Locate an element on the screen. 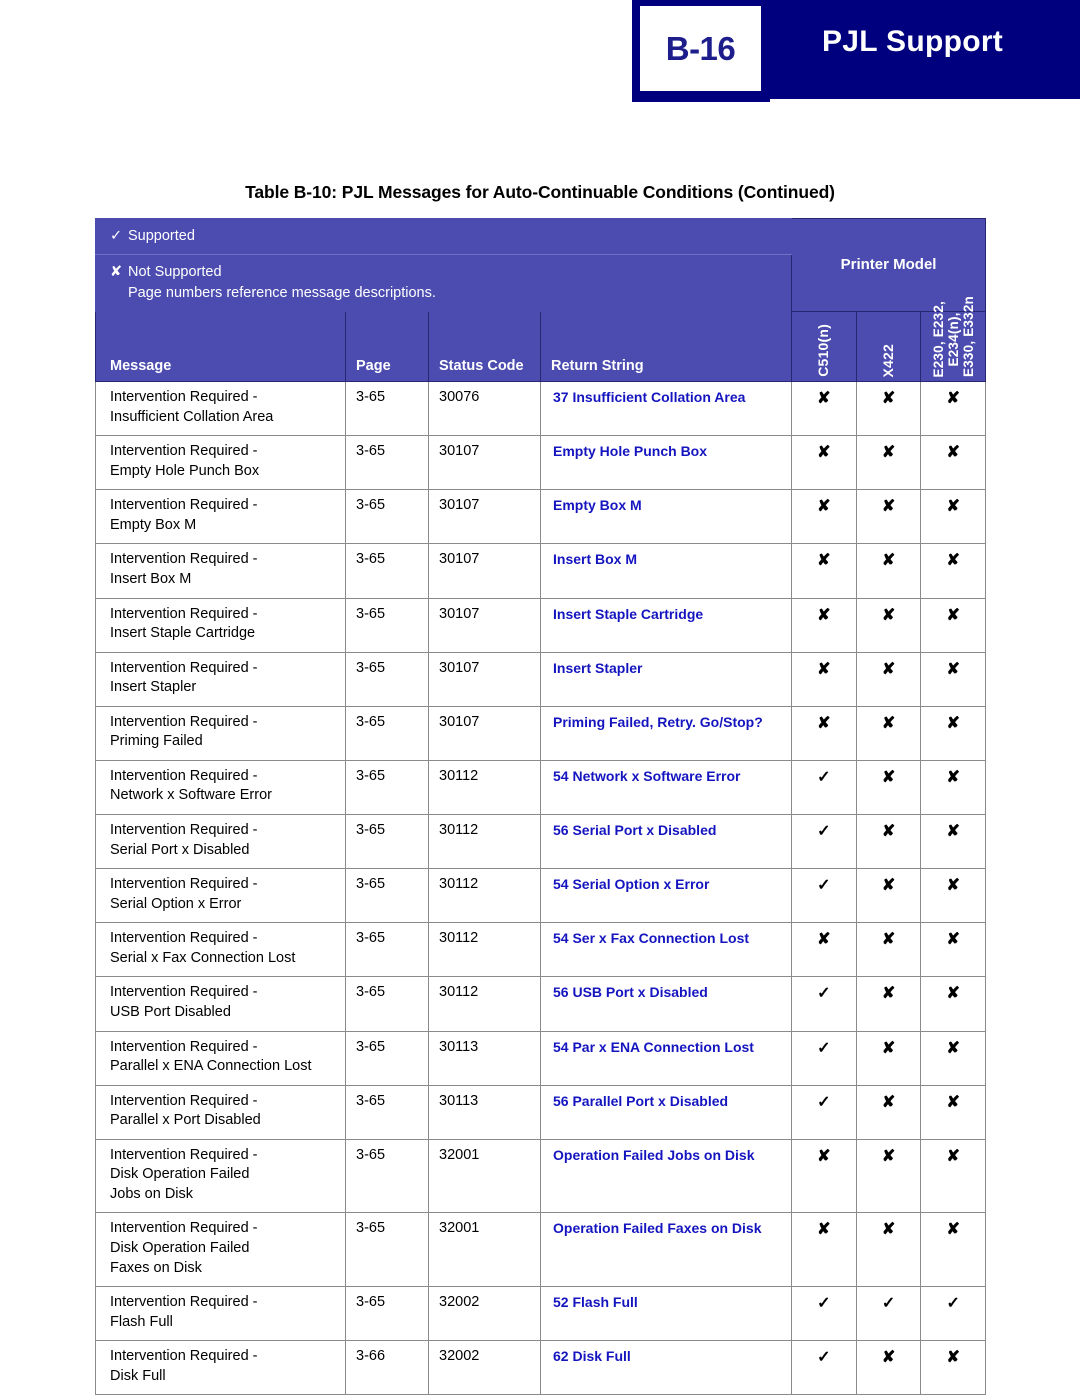  page-header-banner: B-16 PJL Support is located at coordinates (856, 49).